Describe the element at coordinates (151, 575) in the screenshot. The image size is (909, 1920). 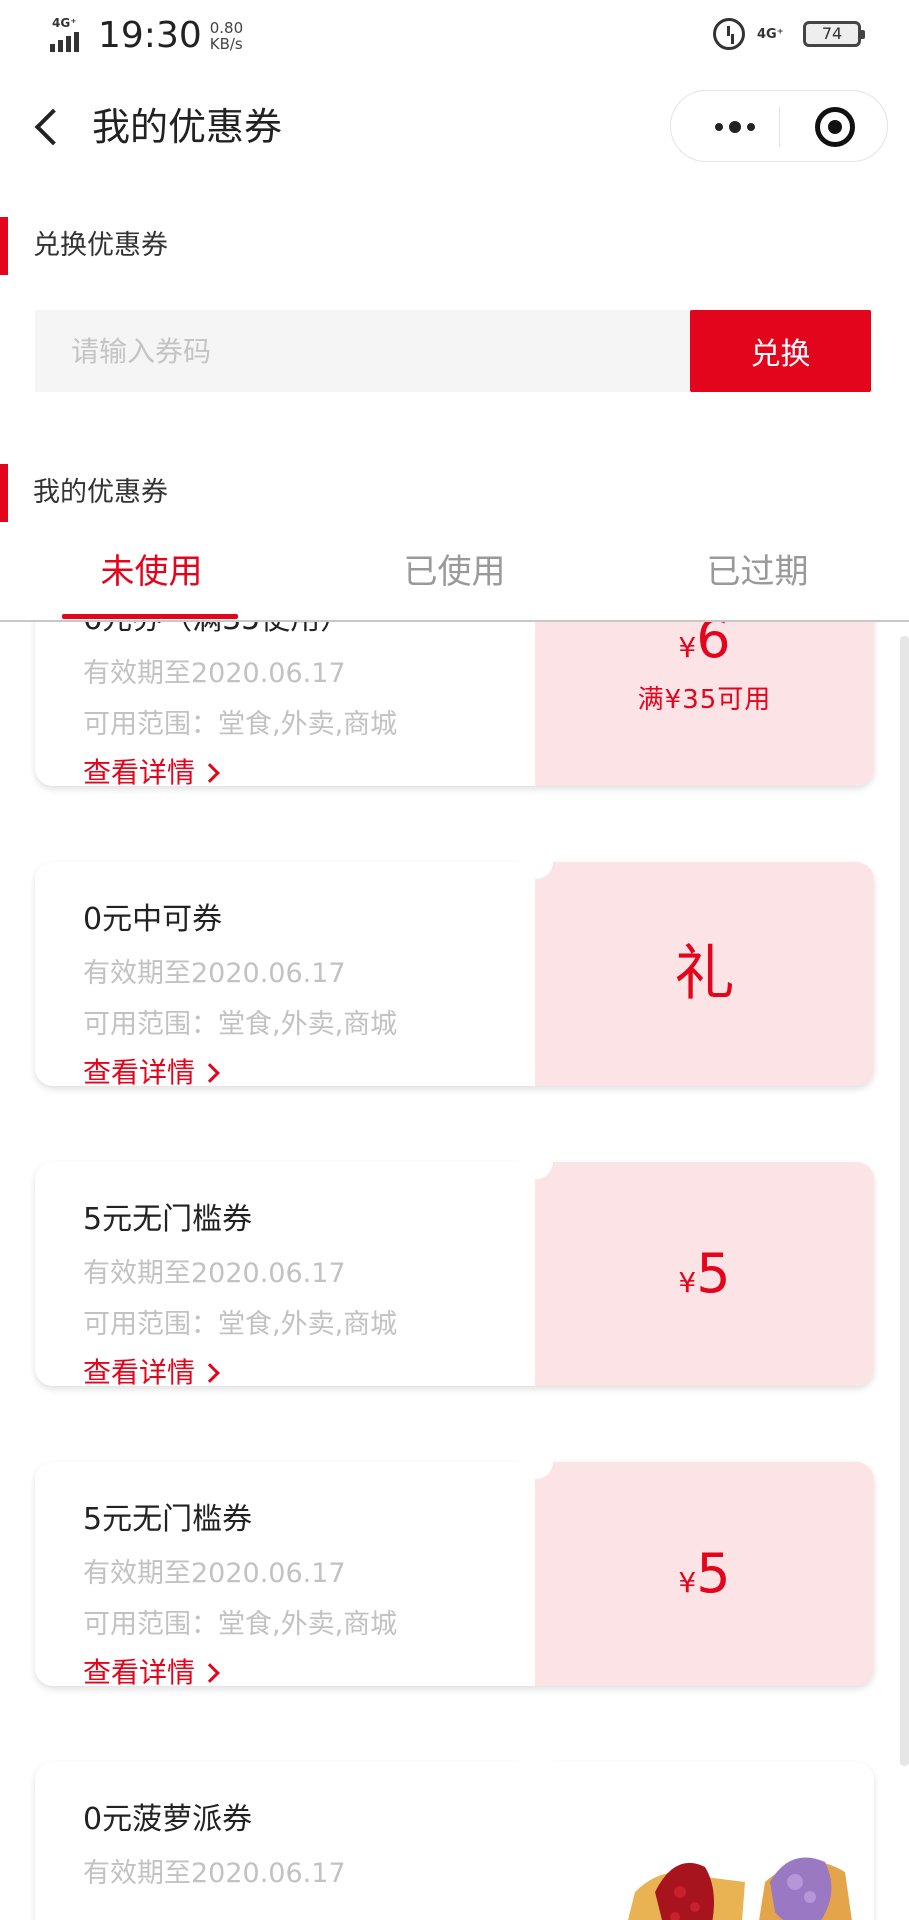
I see `tab-unused: 未使用` at that location.